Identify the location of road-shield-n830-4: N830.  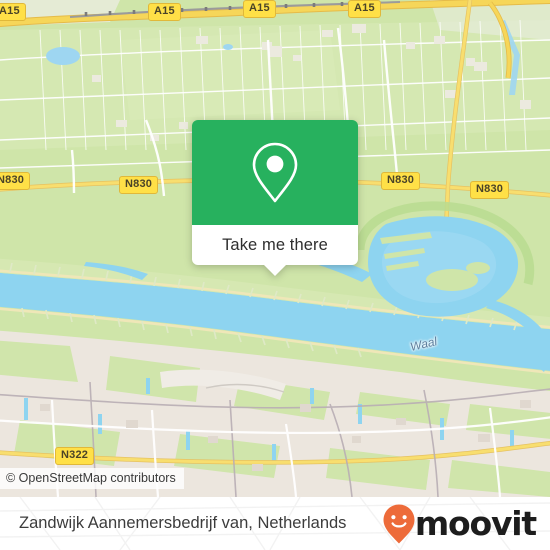
(490, 190).